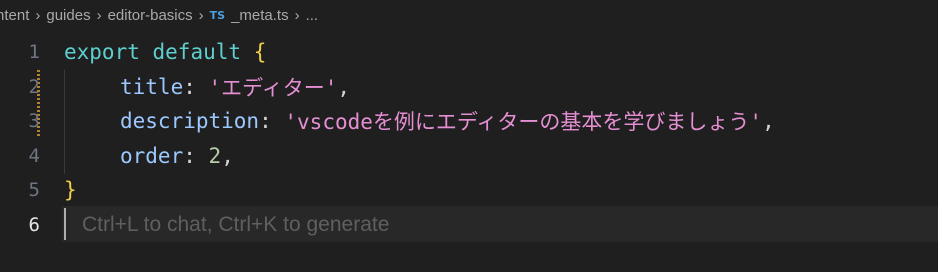 The width and height of the screenshot is (938, 272). Describe the element at coordinates (523, 121) in the screenshot. I see `string-description-value: 'vscodeを例にエディターの基本を学びましょう'` at that location.